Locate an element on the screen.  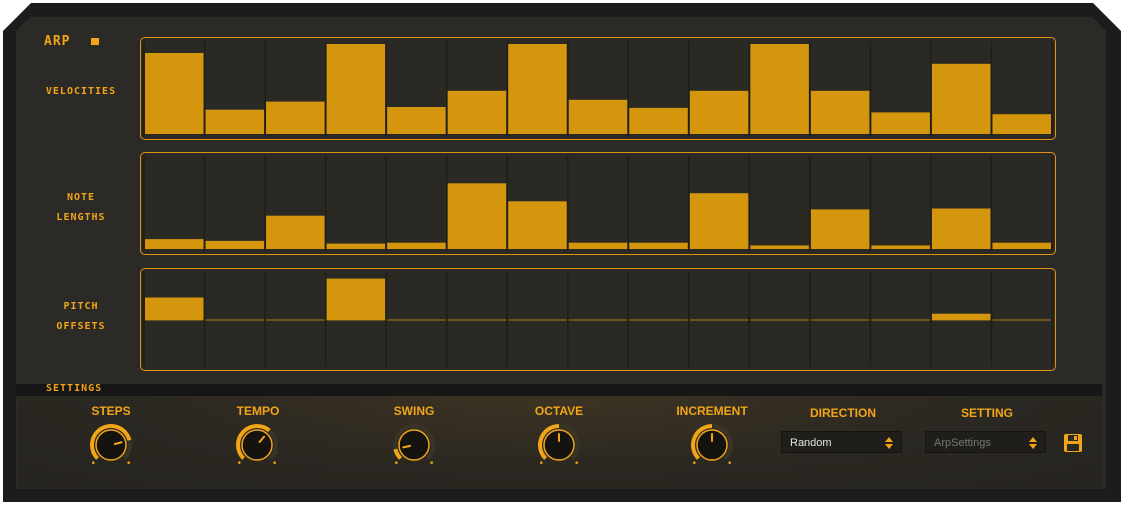
velocities-label-text: VELOCITIES is located at coordinates (81, 91).